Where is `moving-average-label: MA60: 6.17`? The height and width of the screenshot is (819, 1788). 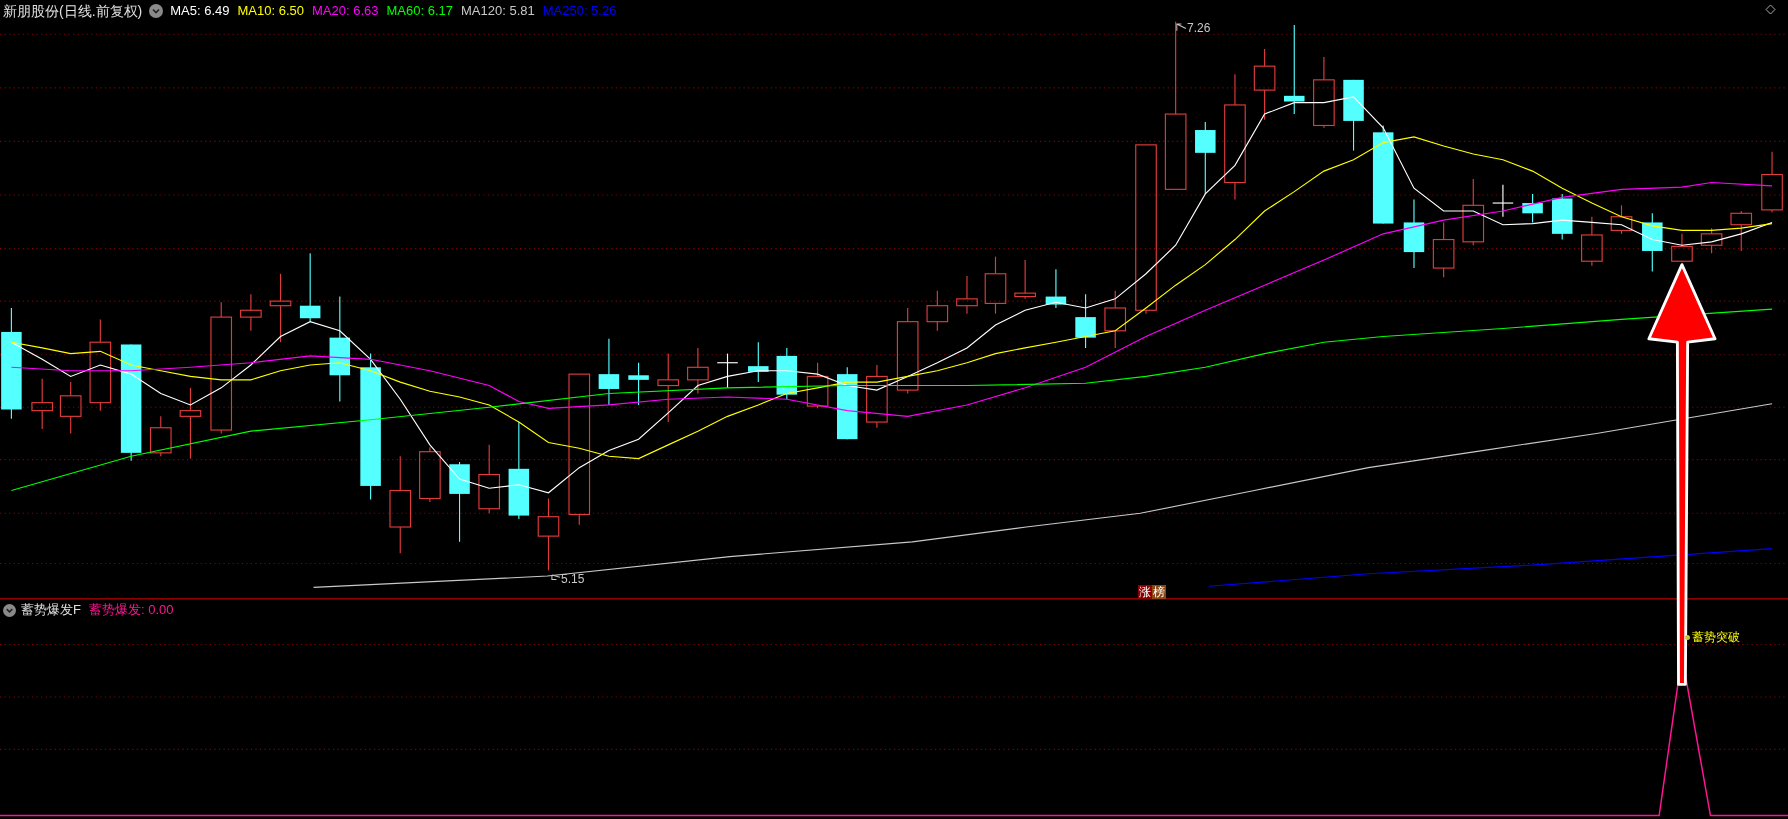
moving-average-label: MA60: 6.17 is located at coordinates (419, 11).